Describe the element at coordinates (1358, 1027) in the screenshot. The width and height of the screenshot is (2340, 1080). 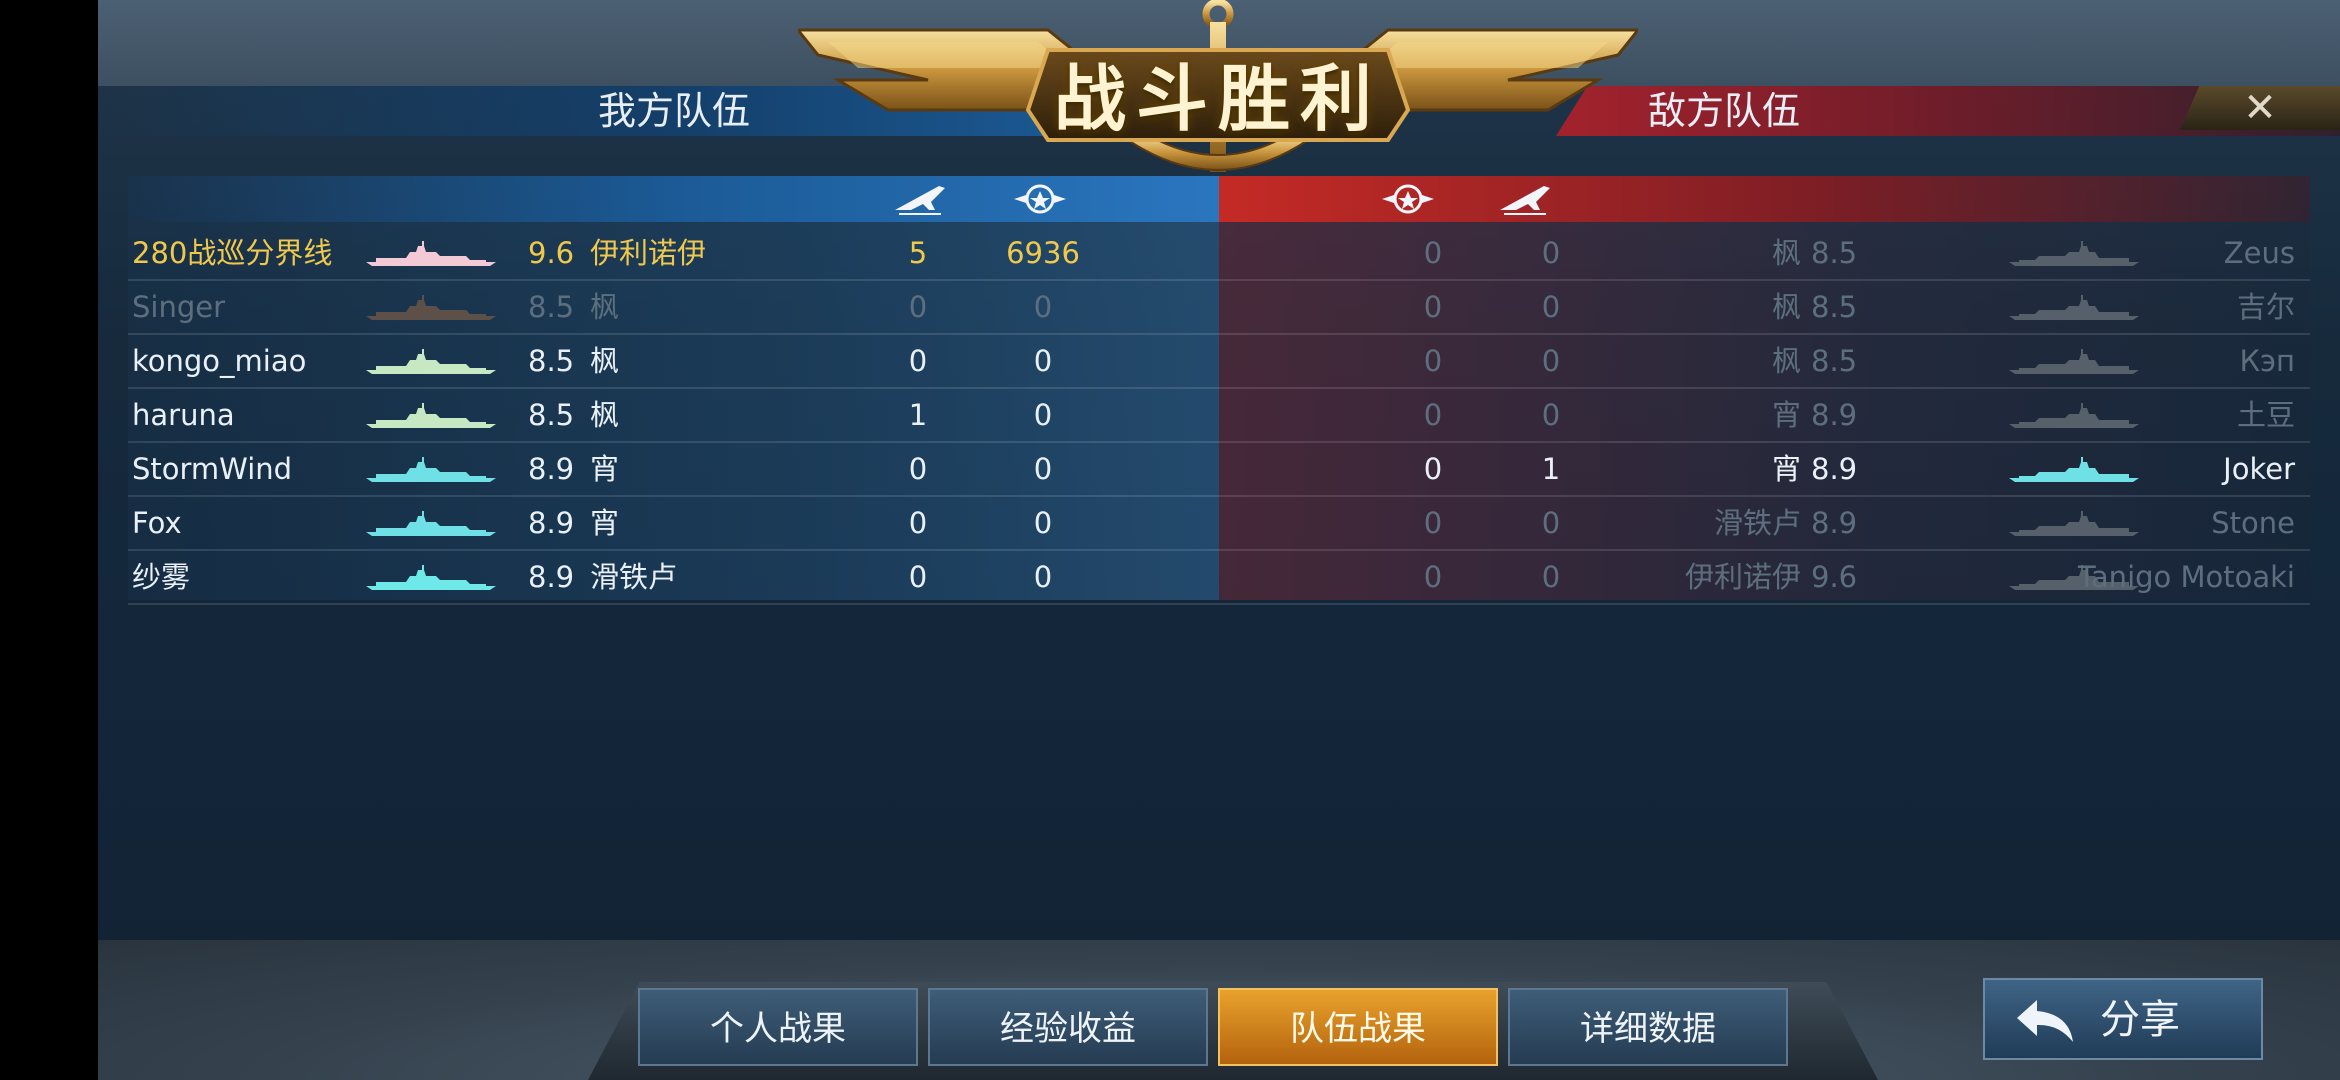
I see `tab-team-results: 队伍战果` at that location.